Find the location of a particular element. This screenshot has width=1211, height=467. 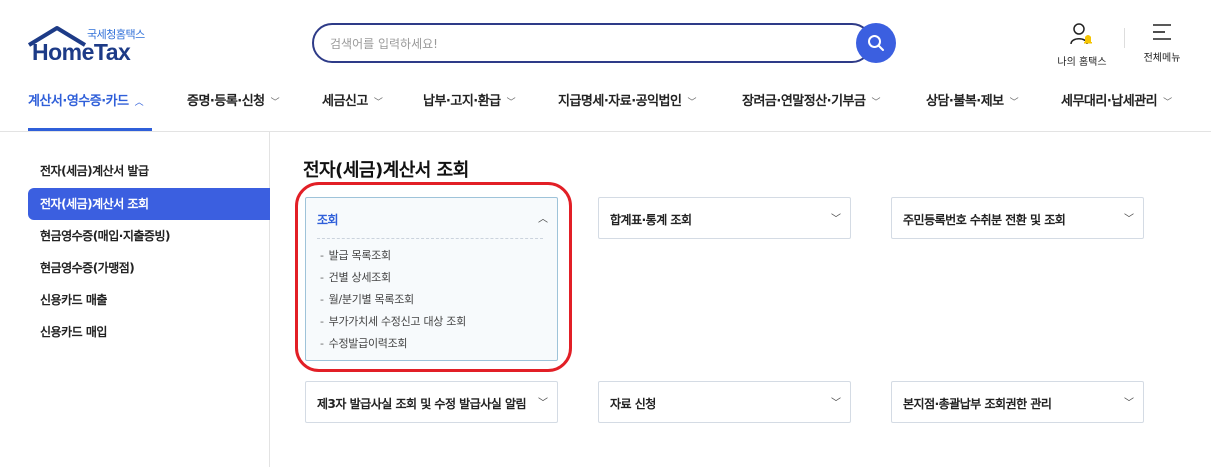

gnb-label: 상담·불복·제보 is located at coordinates (965, 101).